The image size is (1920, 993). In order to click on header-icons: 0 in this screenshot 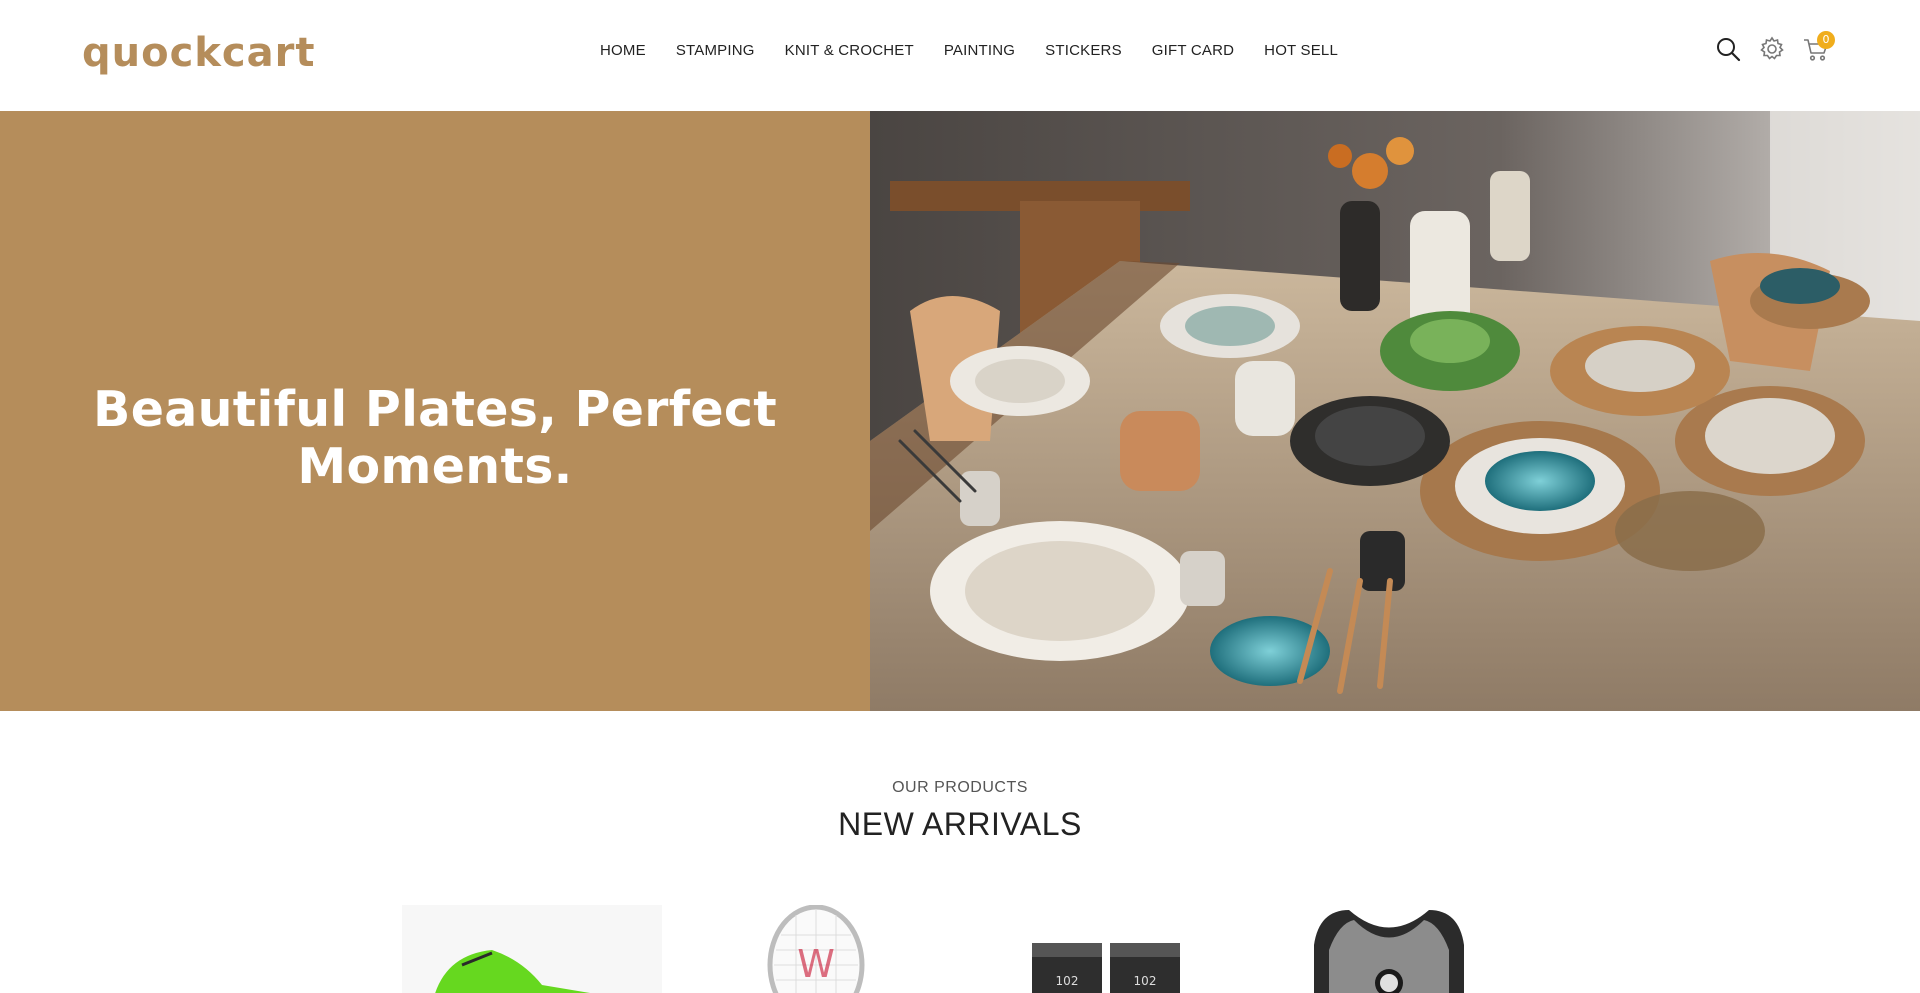, I will do `click(1780, 47)`.